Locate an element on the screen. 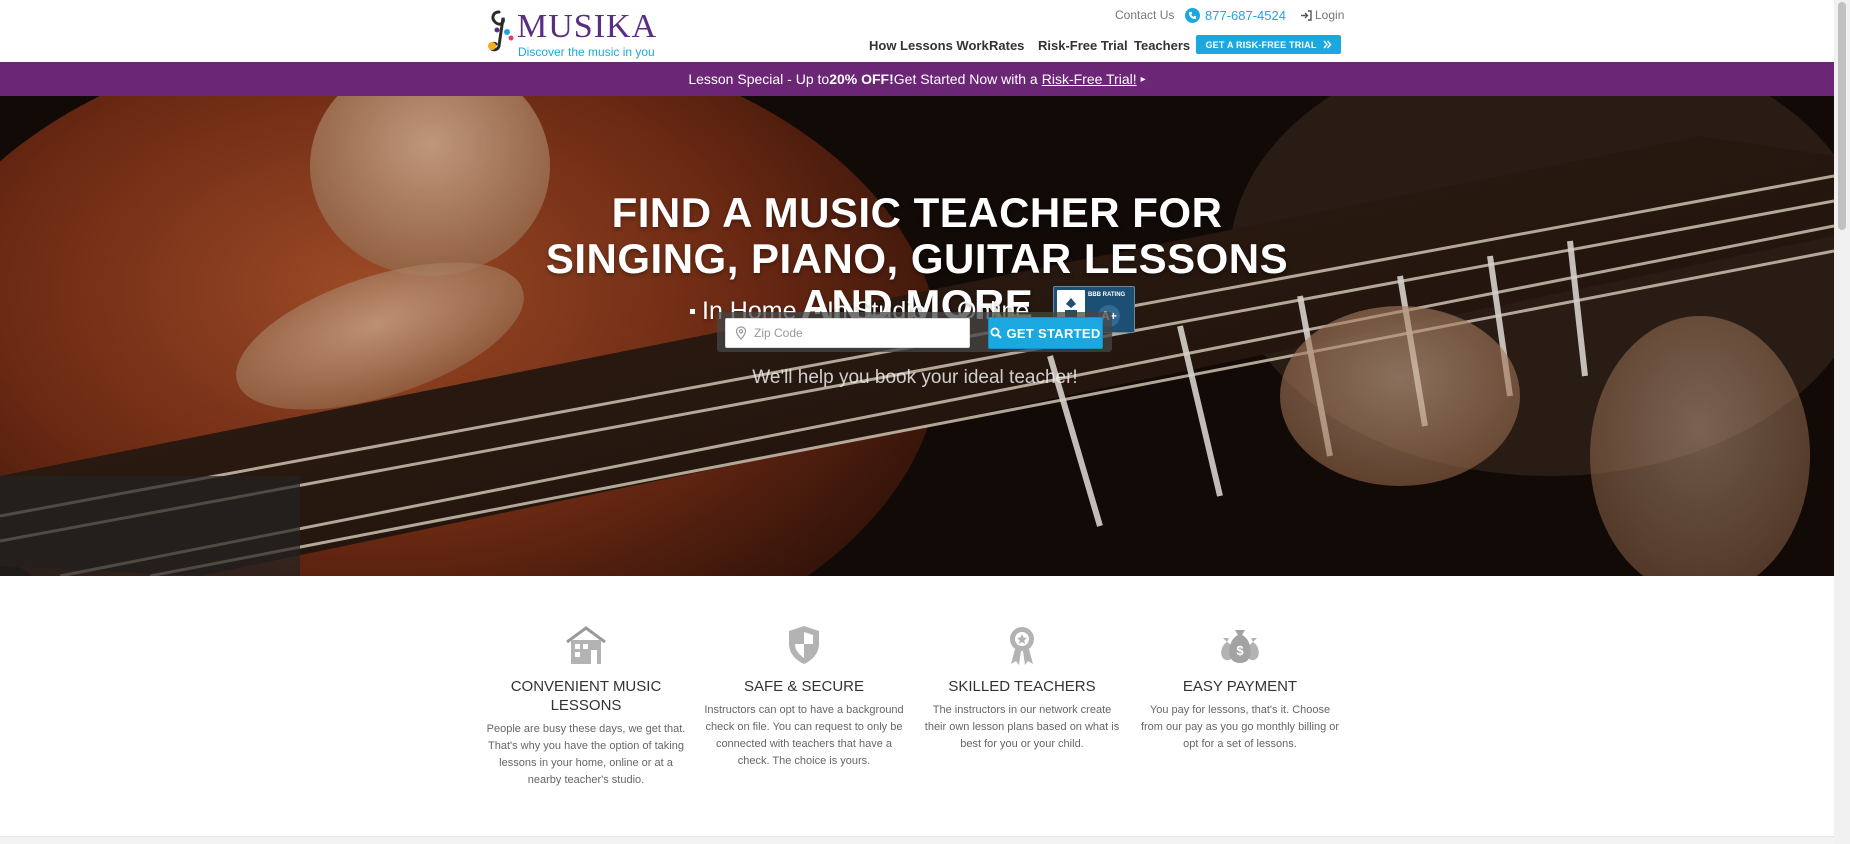  double-chevron-right-icon is located at coordinates (1326, 44).